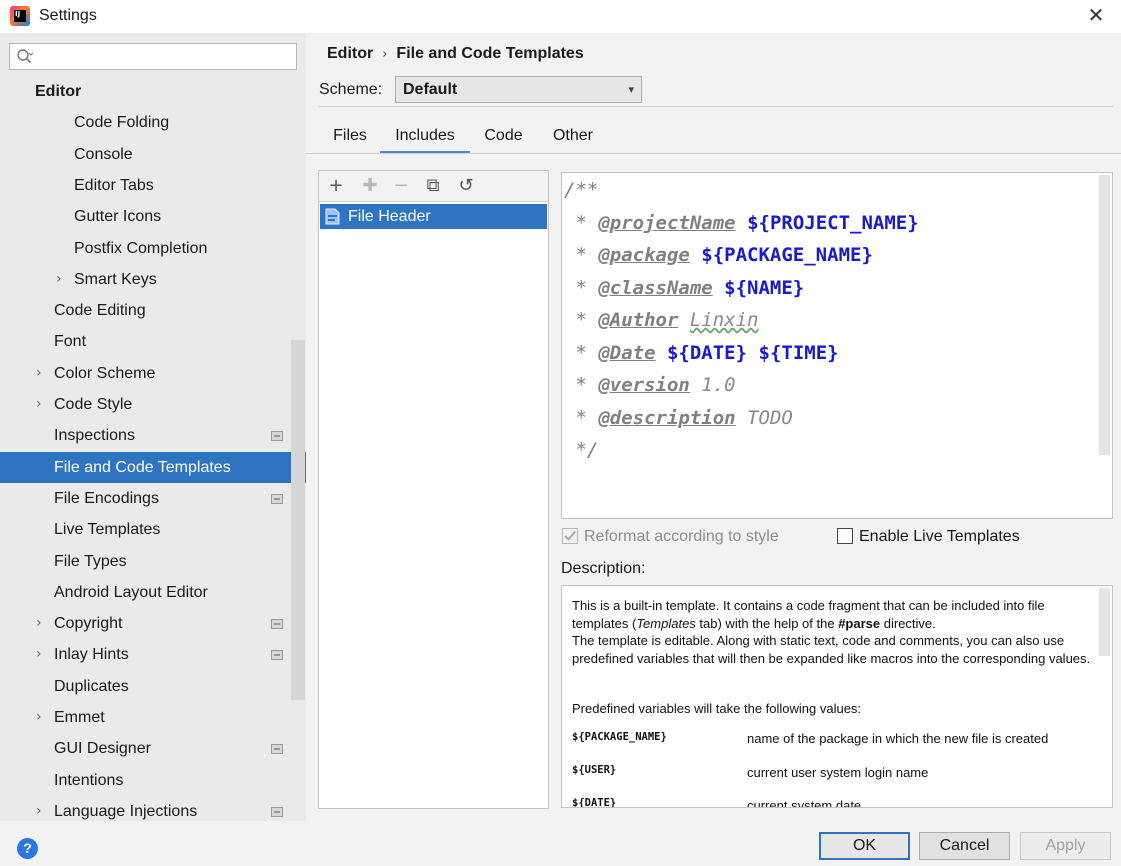  I want to click on chevron-down-icon: ▾, so click(631, 89).